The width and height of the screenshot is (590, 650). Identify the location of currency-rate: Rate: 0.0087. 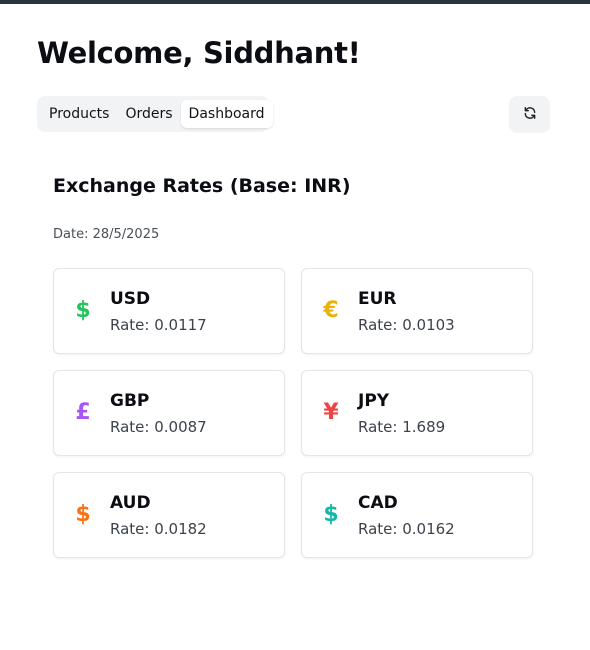
(158, 427).